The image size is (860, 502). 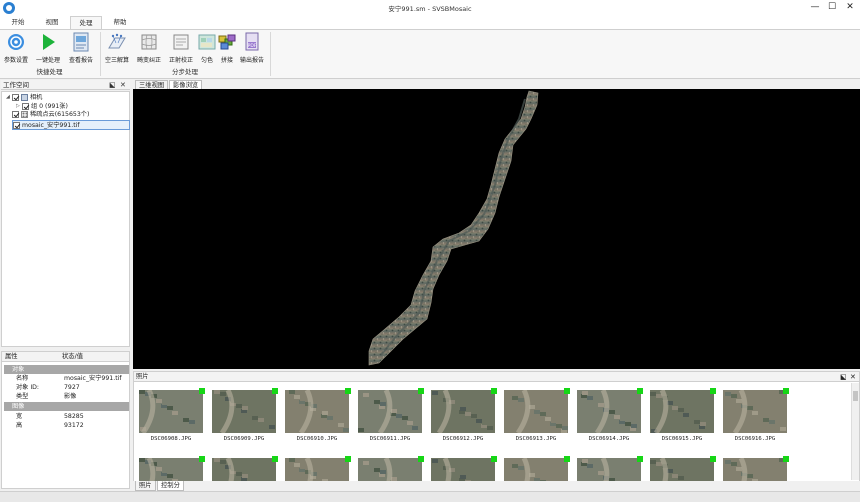 I want to click on step-group-label: 分步处理, so click(x=185, y=72).